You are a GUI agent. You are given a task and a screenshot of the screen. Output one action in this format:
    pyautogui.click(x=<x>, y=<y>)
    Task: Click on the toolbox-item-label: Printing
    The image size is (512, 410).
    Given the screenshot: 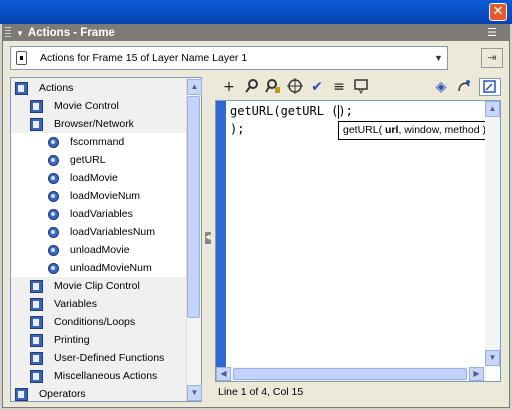 What is the action you would take?
    pyautogui.click(x=72, y=340)
    